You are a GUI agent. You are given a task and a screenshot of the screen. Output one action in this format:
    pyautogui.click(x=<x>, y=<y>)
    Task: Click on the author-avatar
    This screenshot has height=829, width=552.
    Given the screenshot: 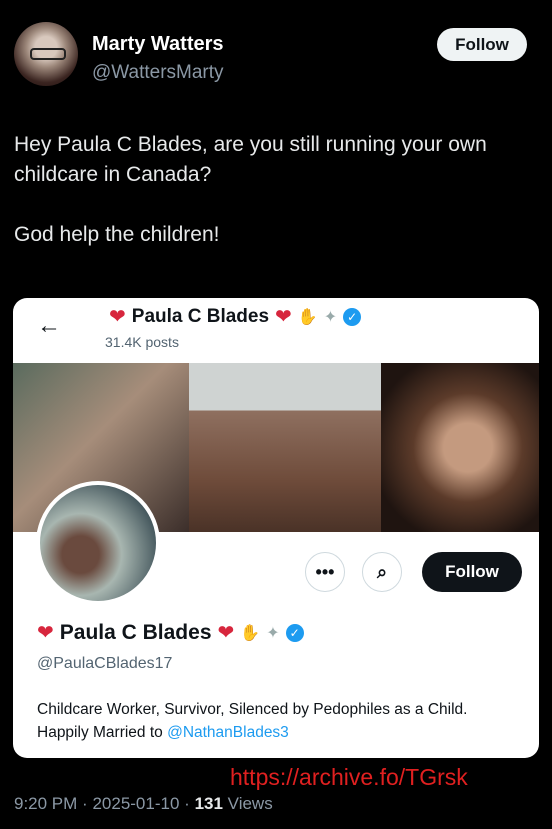 What is the action you would take?
    pyautogui.click(x=46, y=54)
    